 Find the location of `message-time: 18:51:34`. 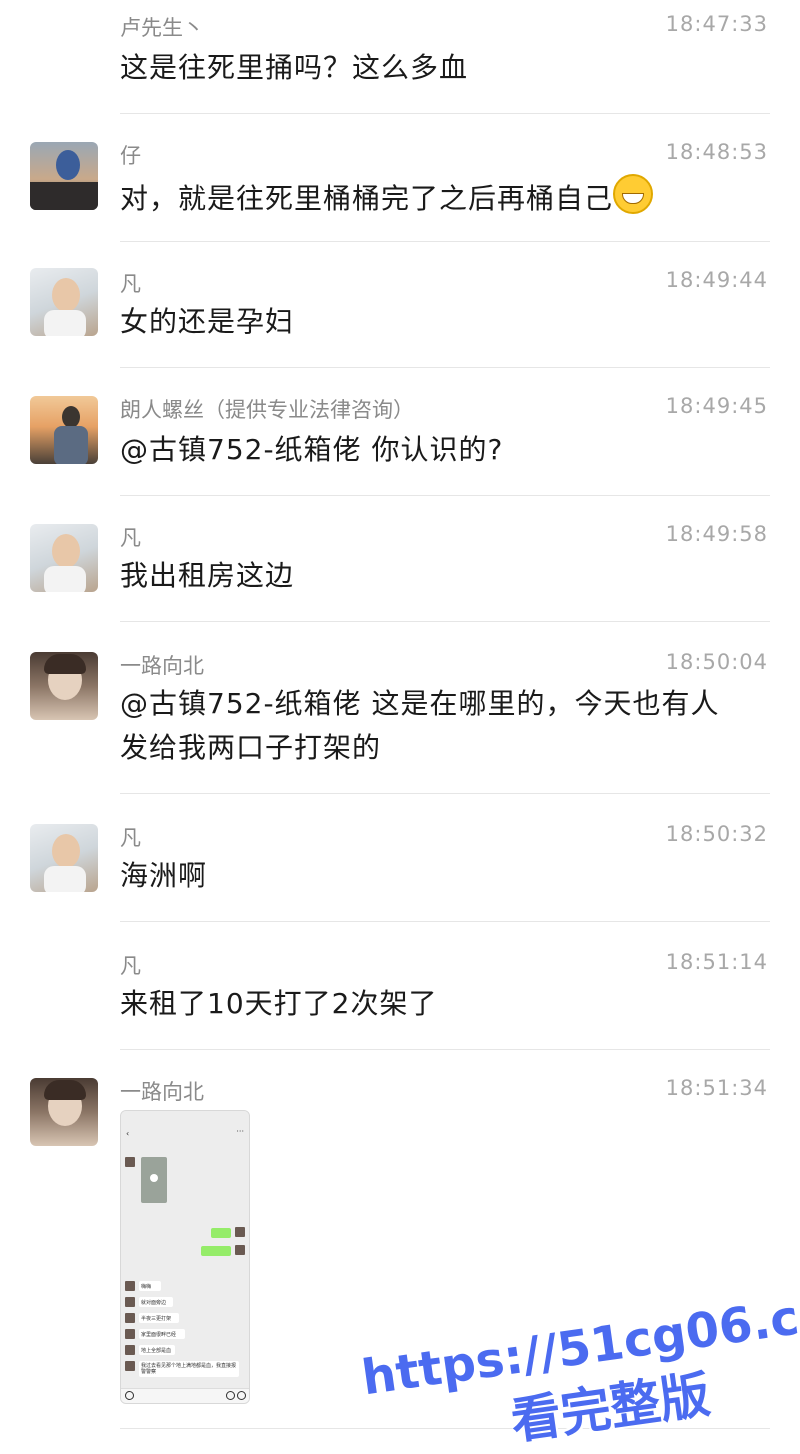

message-time: 18:51:34 is located at coordinates (716, 1088).